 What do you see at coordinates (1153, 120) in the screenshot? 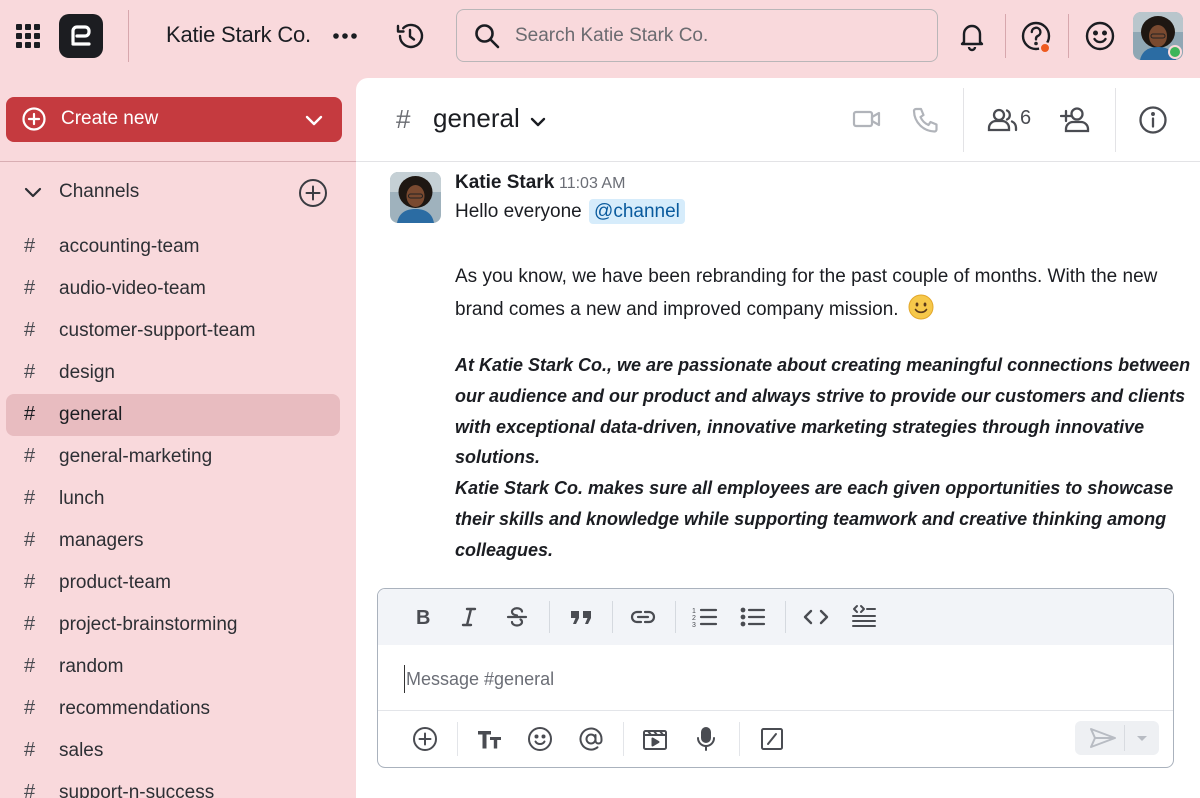
I see `info-icon` at bounding box center [1153, 120].